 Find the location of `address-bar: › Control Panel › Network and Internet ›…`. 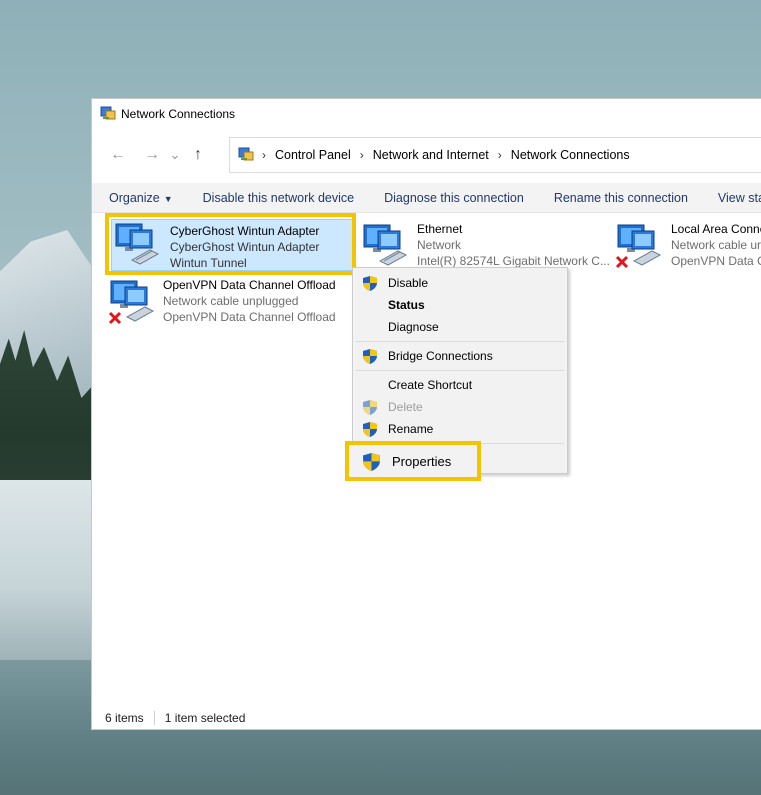

address-bar: › Control Panel › Network and Internet ›… is located at coordinates (495, 155).